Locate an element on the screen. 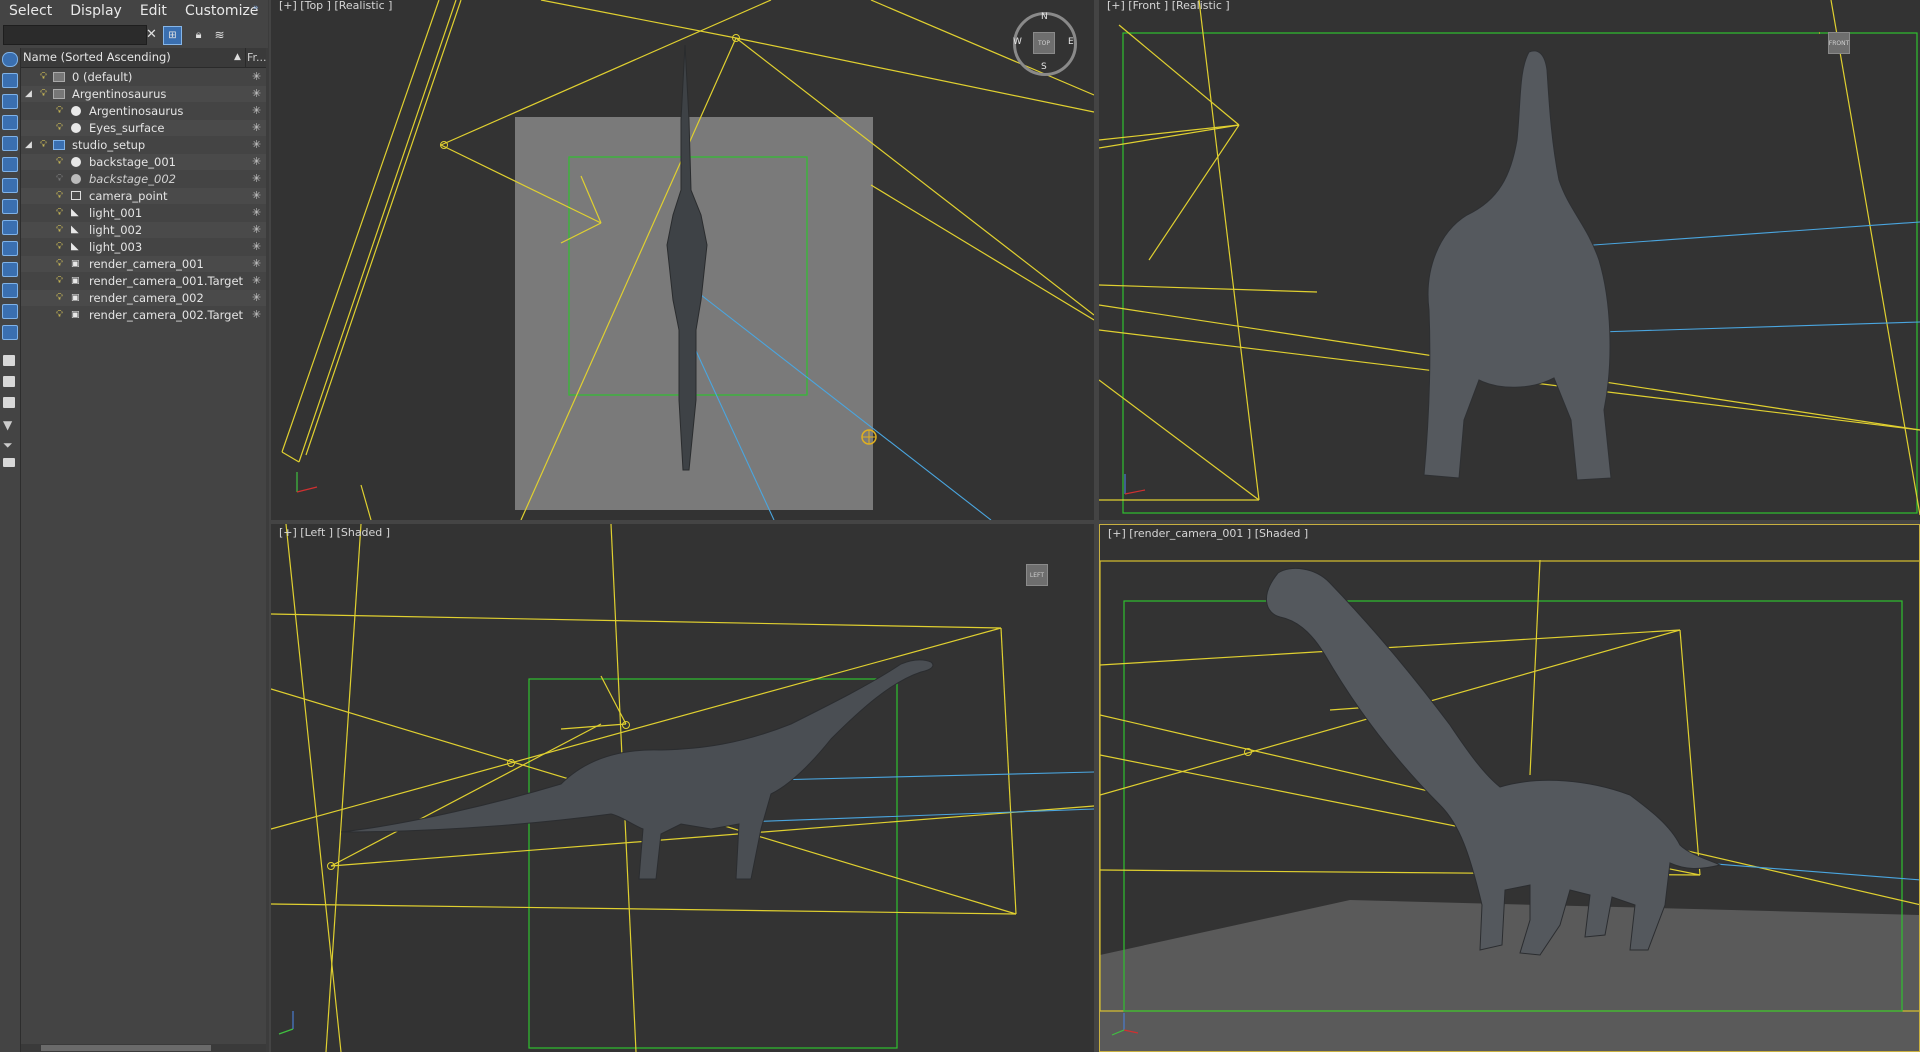  viewport-label-top: [+] [Top ] [Realistic ] is located at coordinates (335, 6).